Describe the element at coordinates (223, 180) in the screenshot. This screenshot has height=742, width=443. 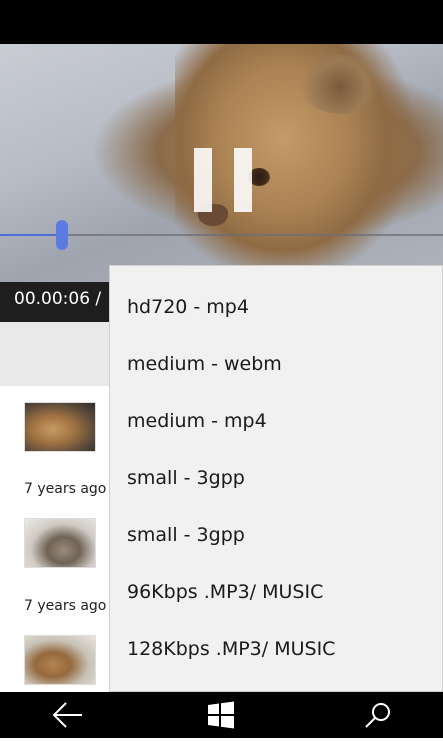
I see `pause-icon` at that location.